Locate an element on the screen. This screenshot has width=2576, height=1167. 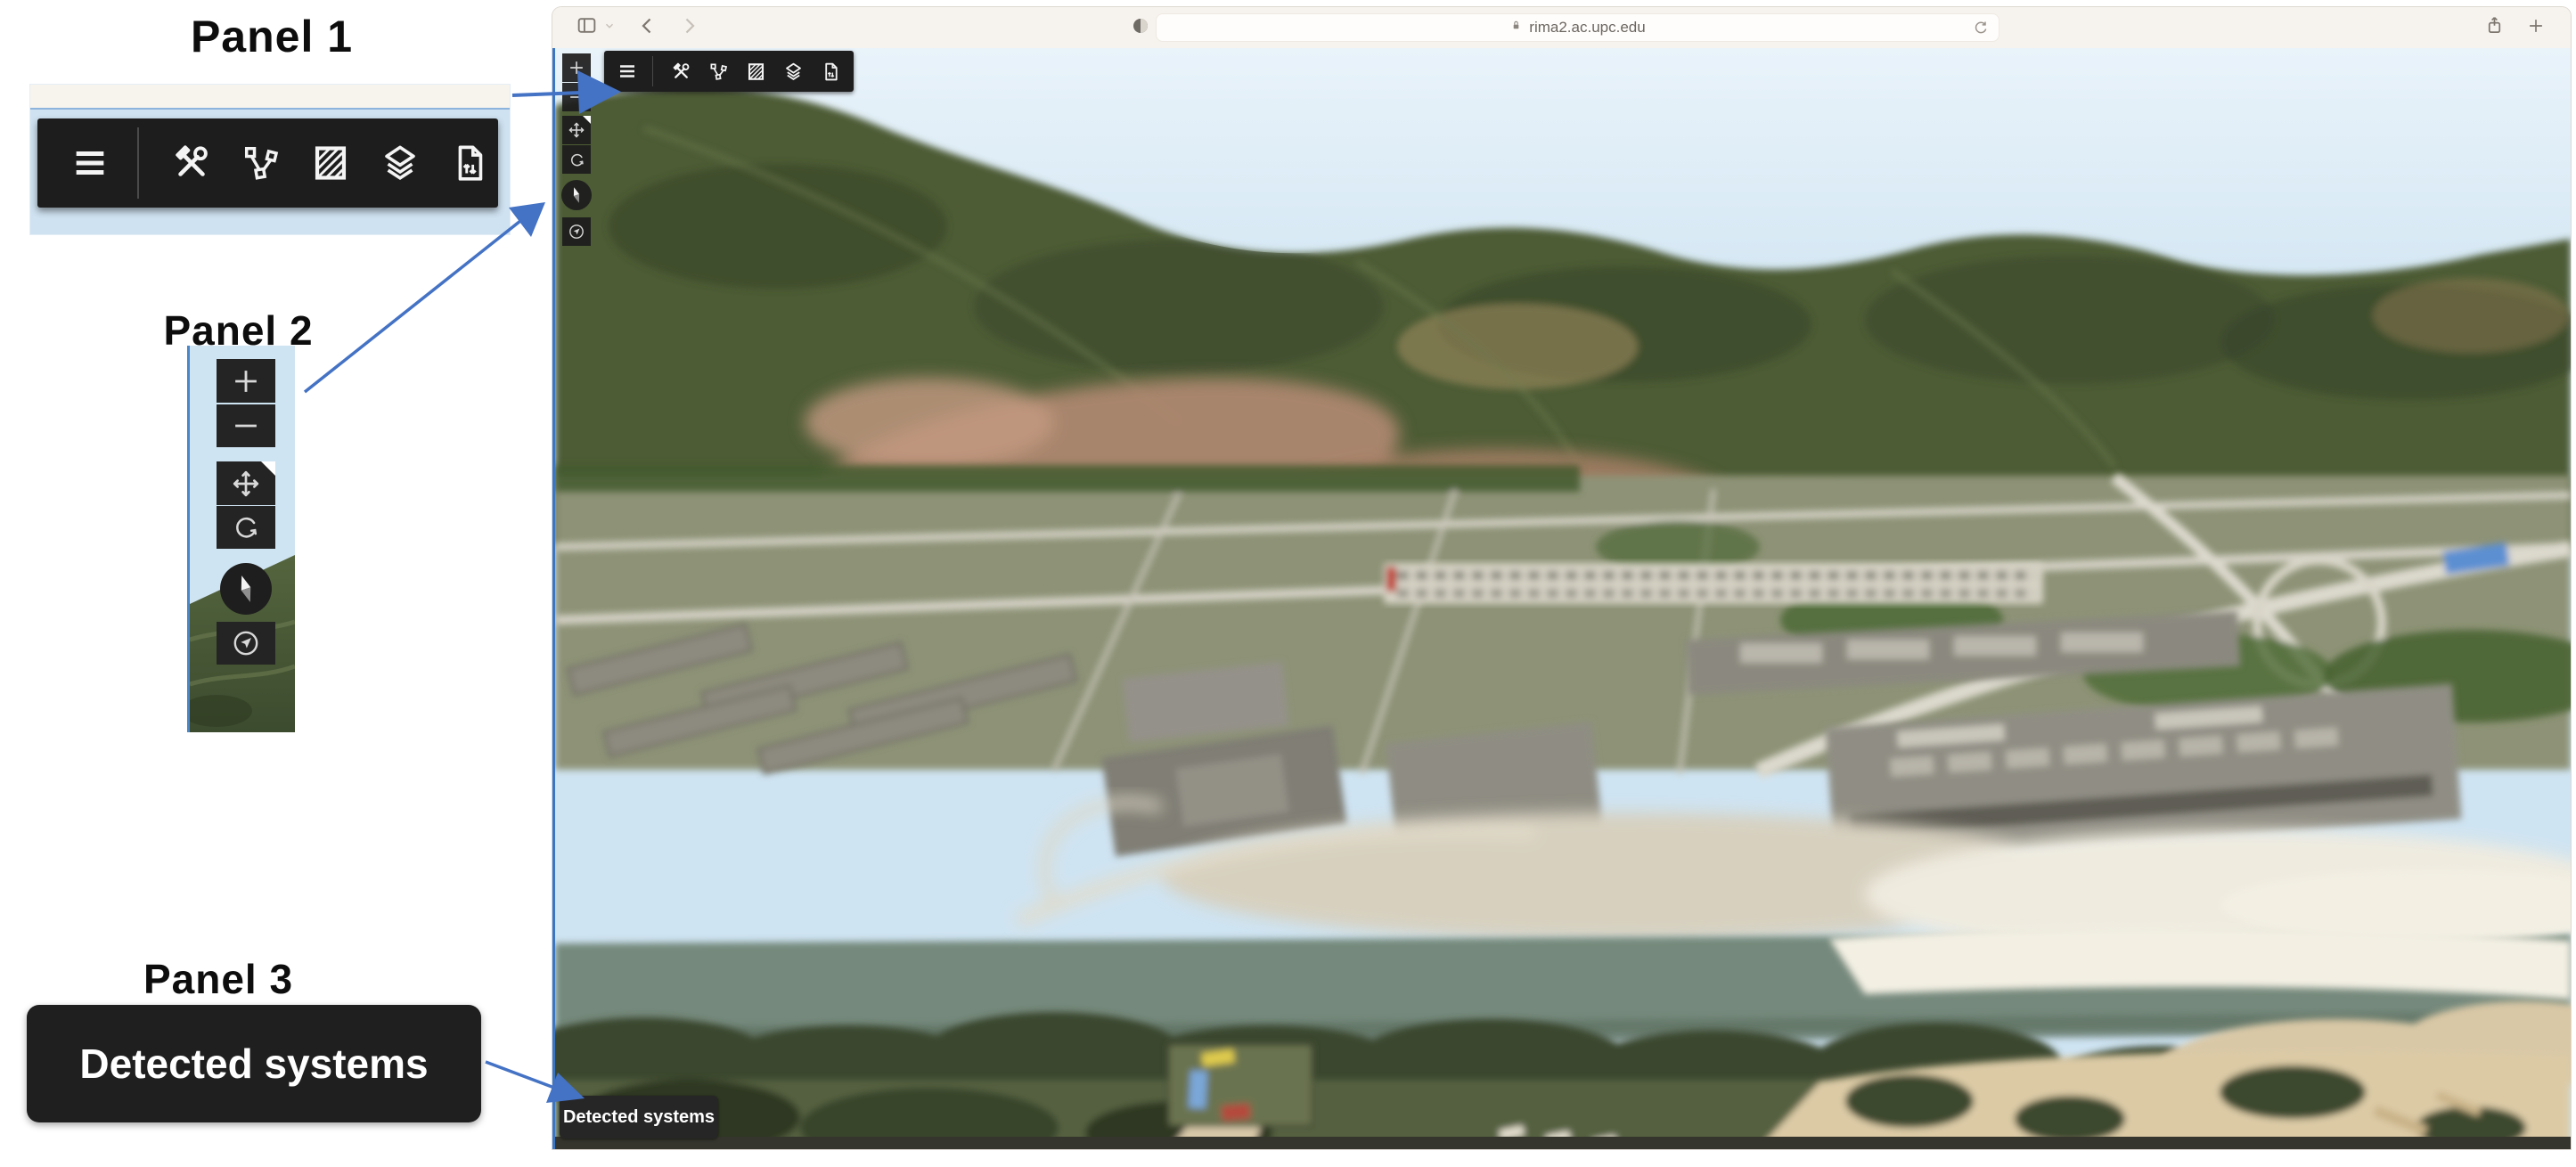
sidebar-icon is located at coordinates (587, 28).